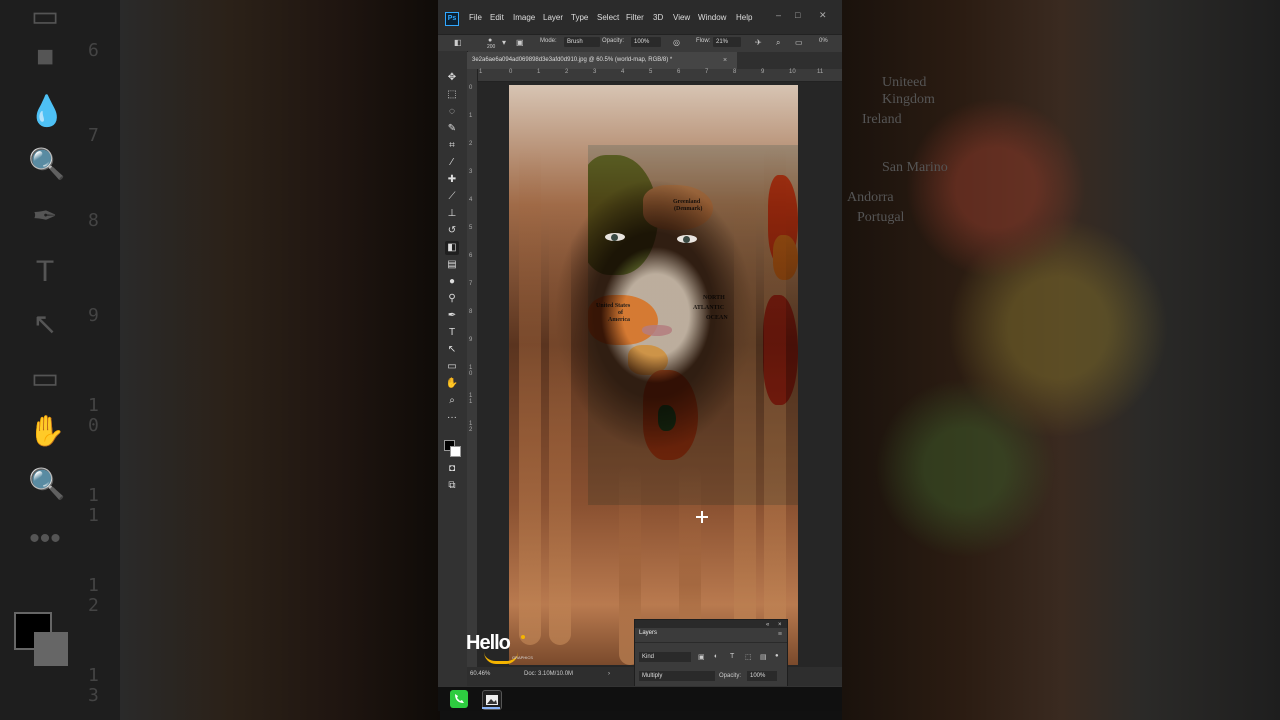  Describe the element at coordinates (780, 634) in the screenshot. I see `panel-menu-icon: ≡` at that location.